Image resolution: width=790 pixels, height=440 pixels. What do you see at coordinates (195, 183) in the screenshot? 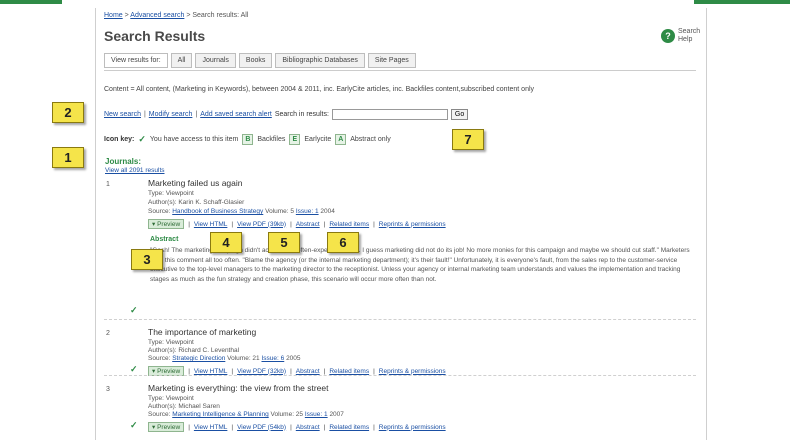
I see `result-title: Marketing failed us again` at bounding box center [195, 183].